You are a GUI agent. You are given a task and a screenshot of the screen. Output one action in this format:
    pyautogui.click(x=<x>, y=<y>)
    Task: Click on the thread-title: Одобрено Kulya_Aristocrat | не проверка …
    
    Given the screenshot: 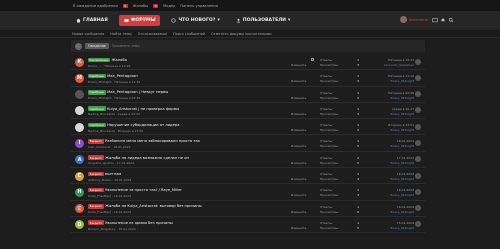 What is the action you would take?
    pyautogui.click(x=168, y=108)
    